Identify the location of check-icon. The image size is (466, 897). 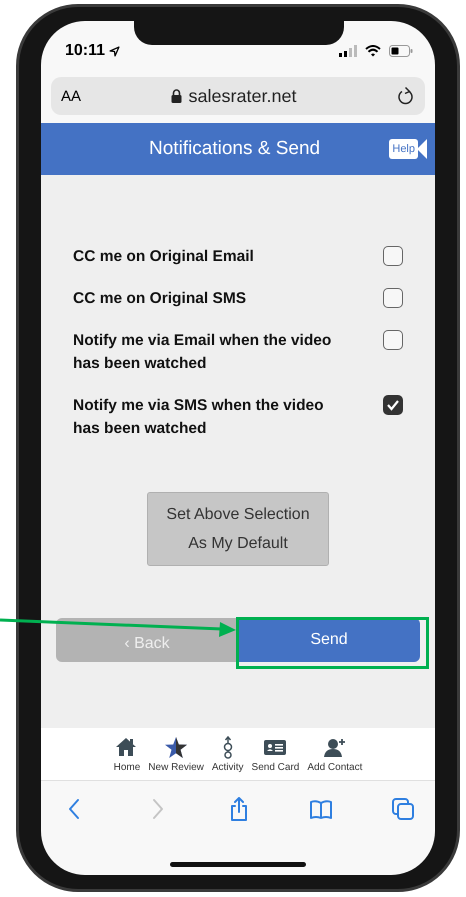
(393, 405).